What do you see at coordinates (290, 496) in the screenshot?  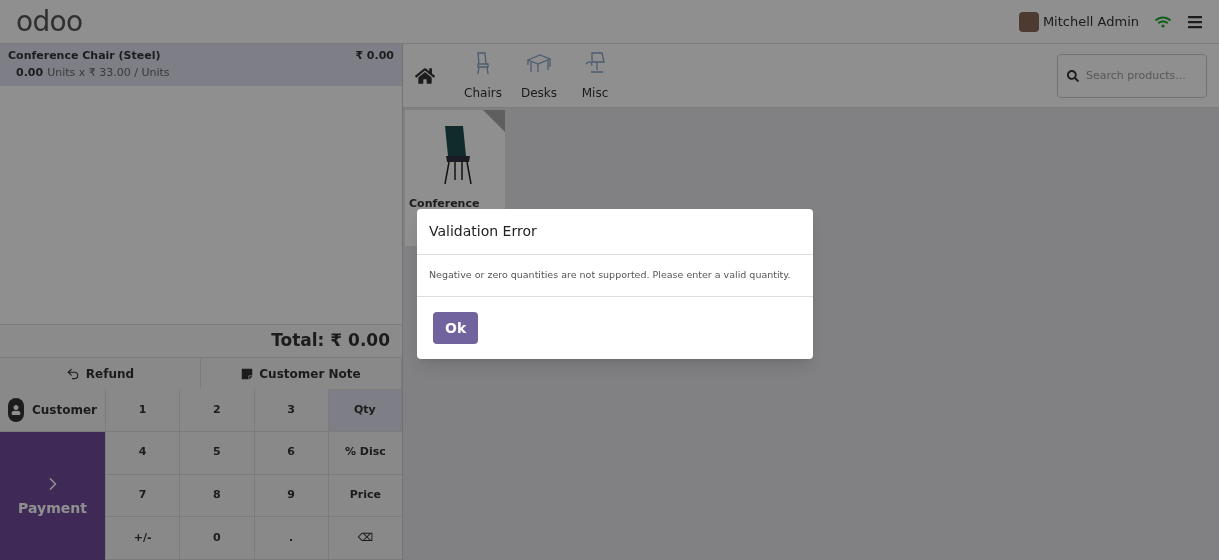 I see `numpad-key: 9` at bounding box center [290, 496].